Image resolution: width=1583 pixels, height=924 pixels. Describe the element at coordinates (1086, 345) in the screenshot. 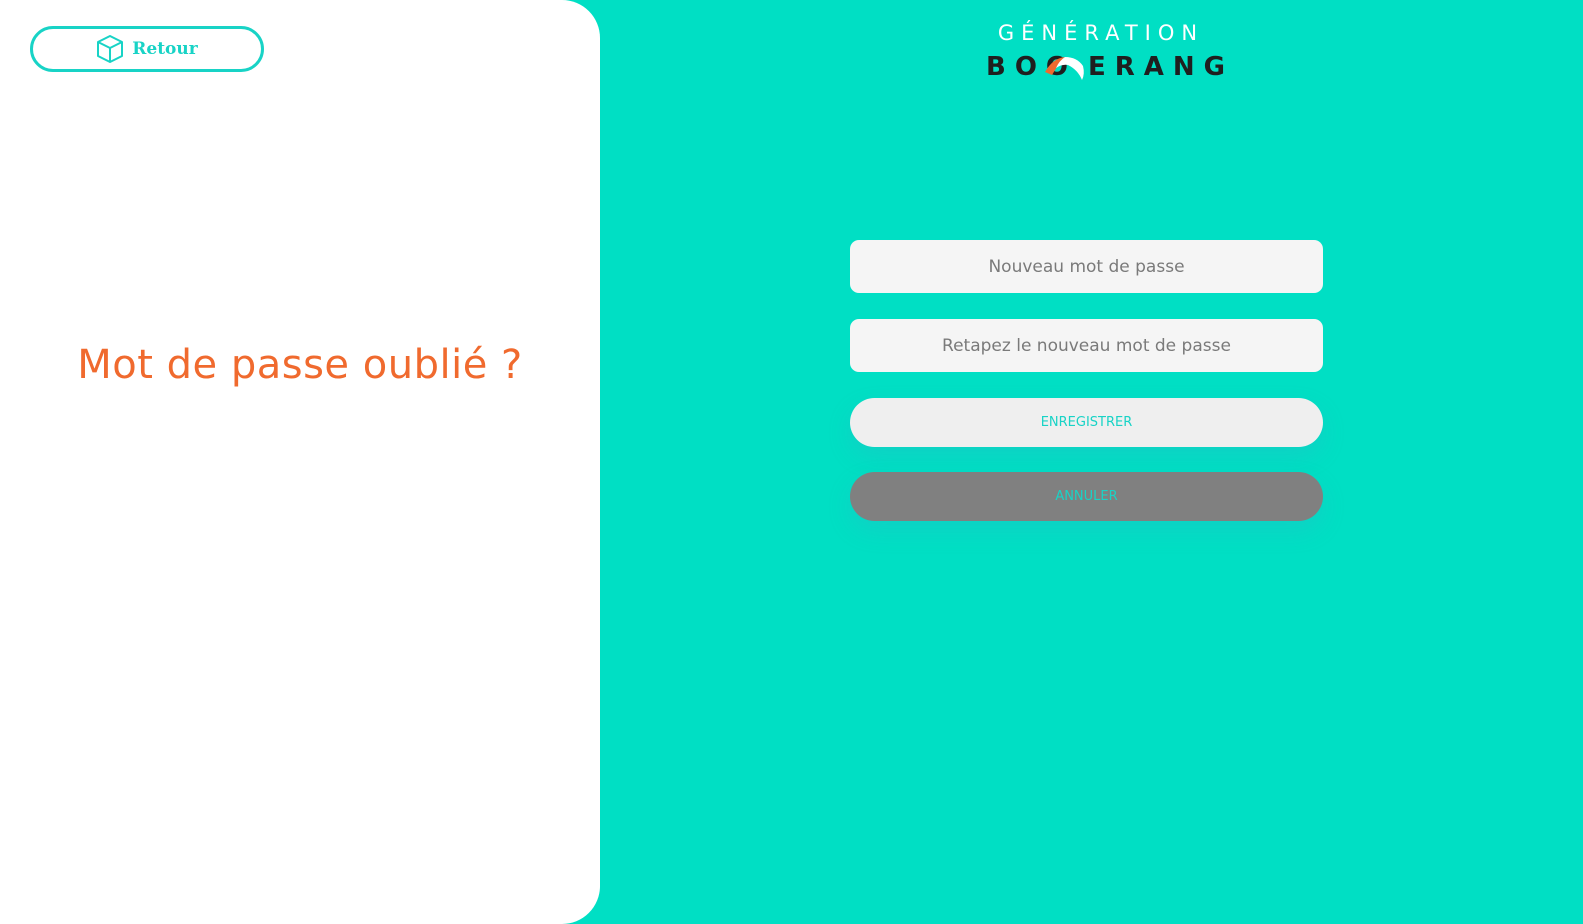

I see `confirm-password-input` at that location.